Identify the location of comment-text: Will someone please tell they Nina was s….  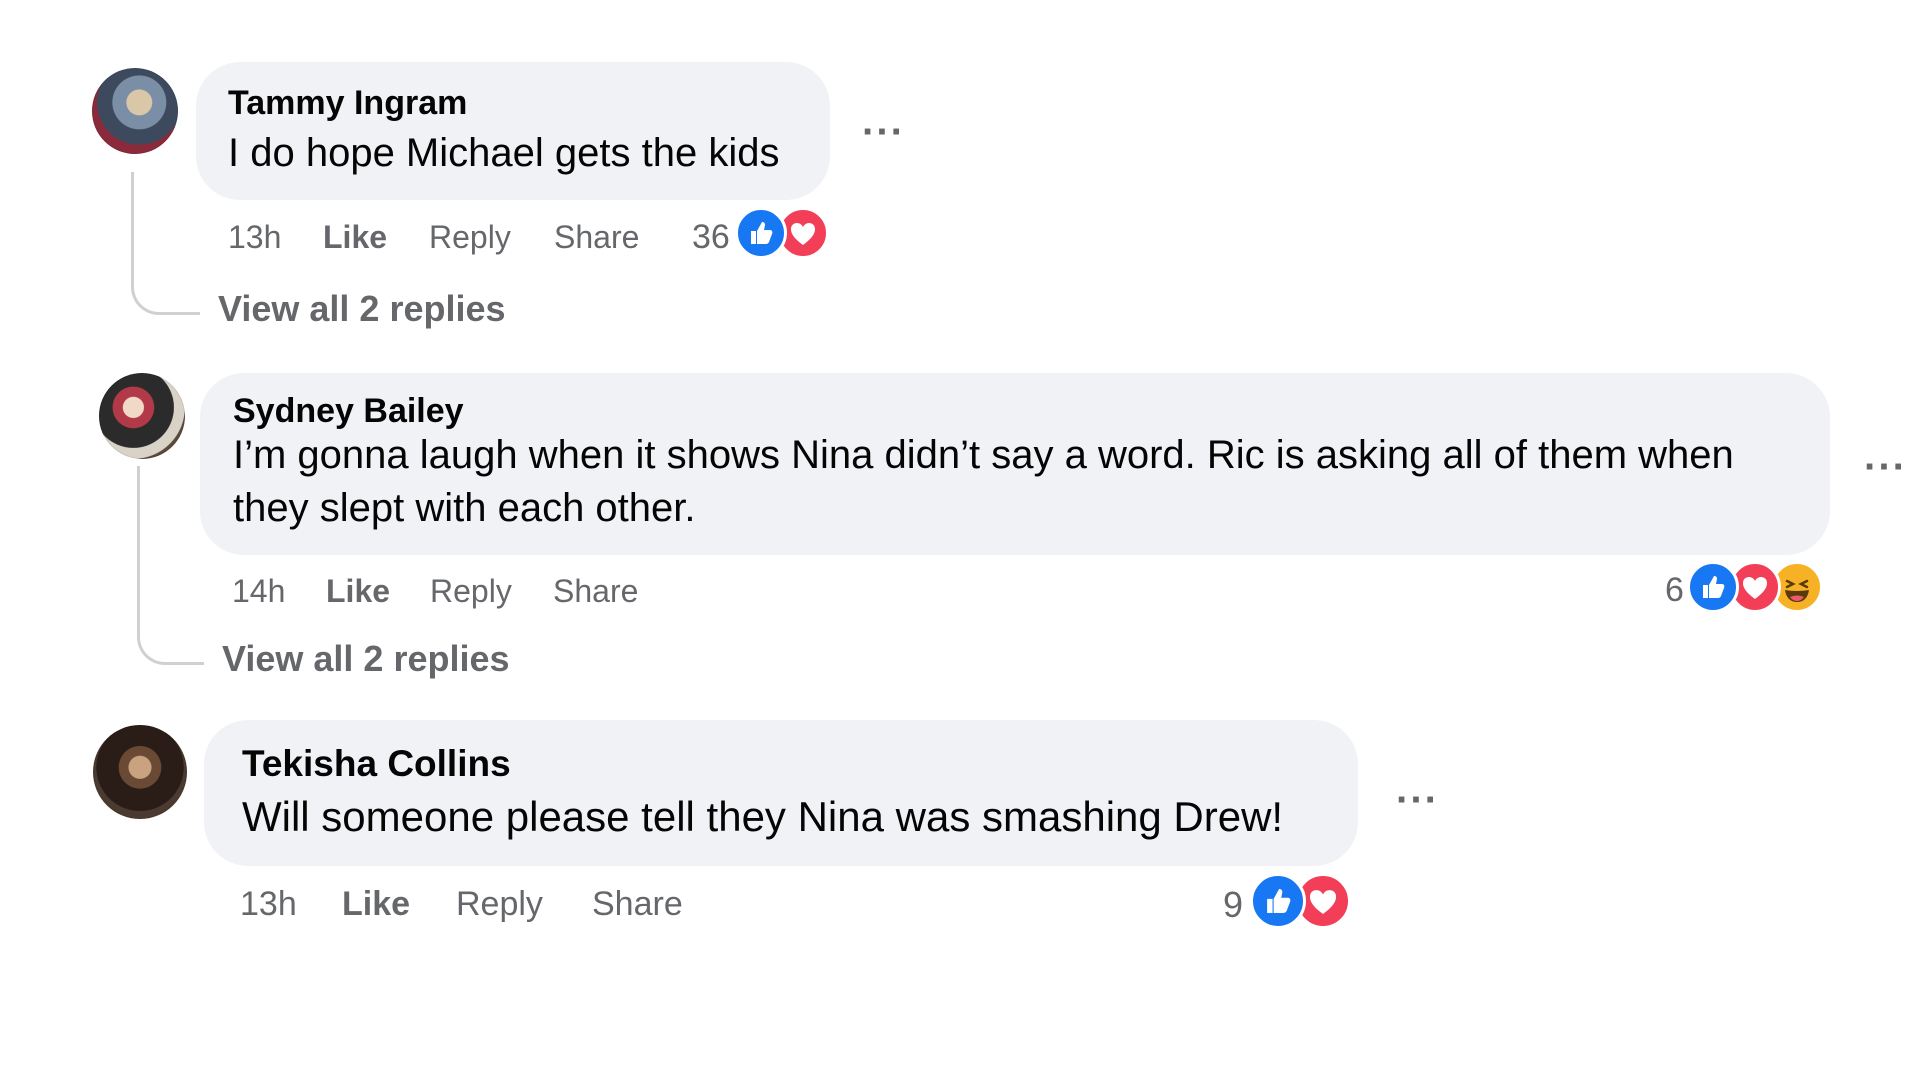
(763, 816).